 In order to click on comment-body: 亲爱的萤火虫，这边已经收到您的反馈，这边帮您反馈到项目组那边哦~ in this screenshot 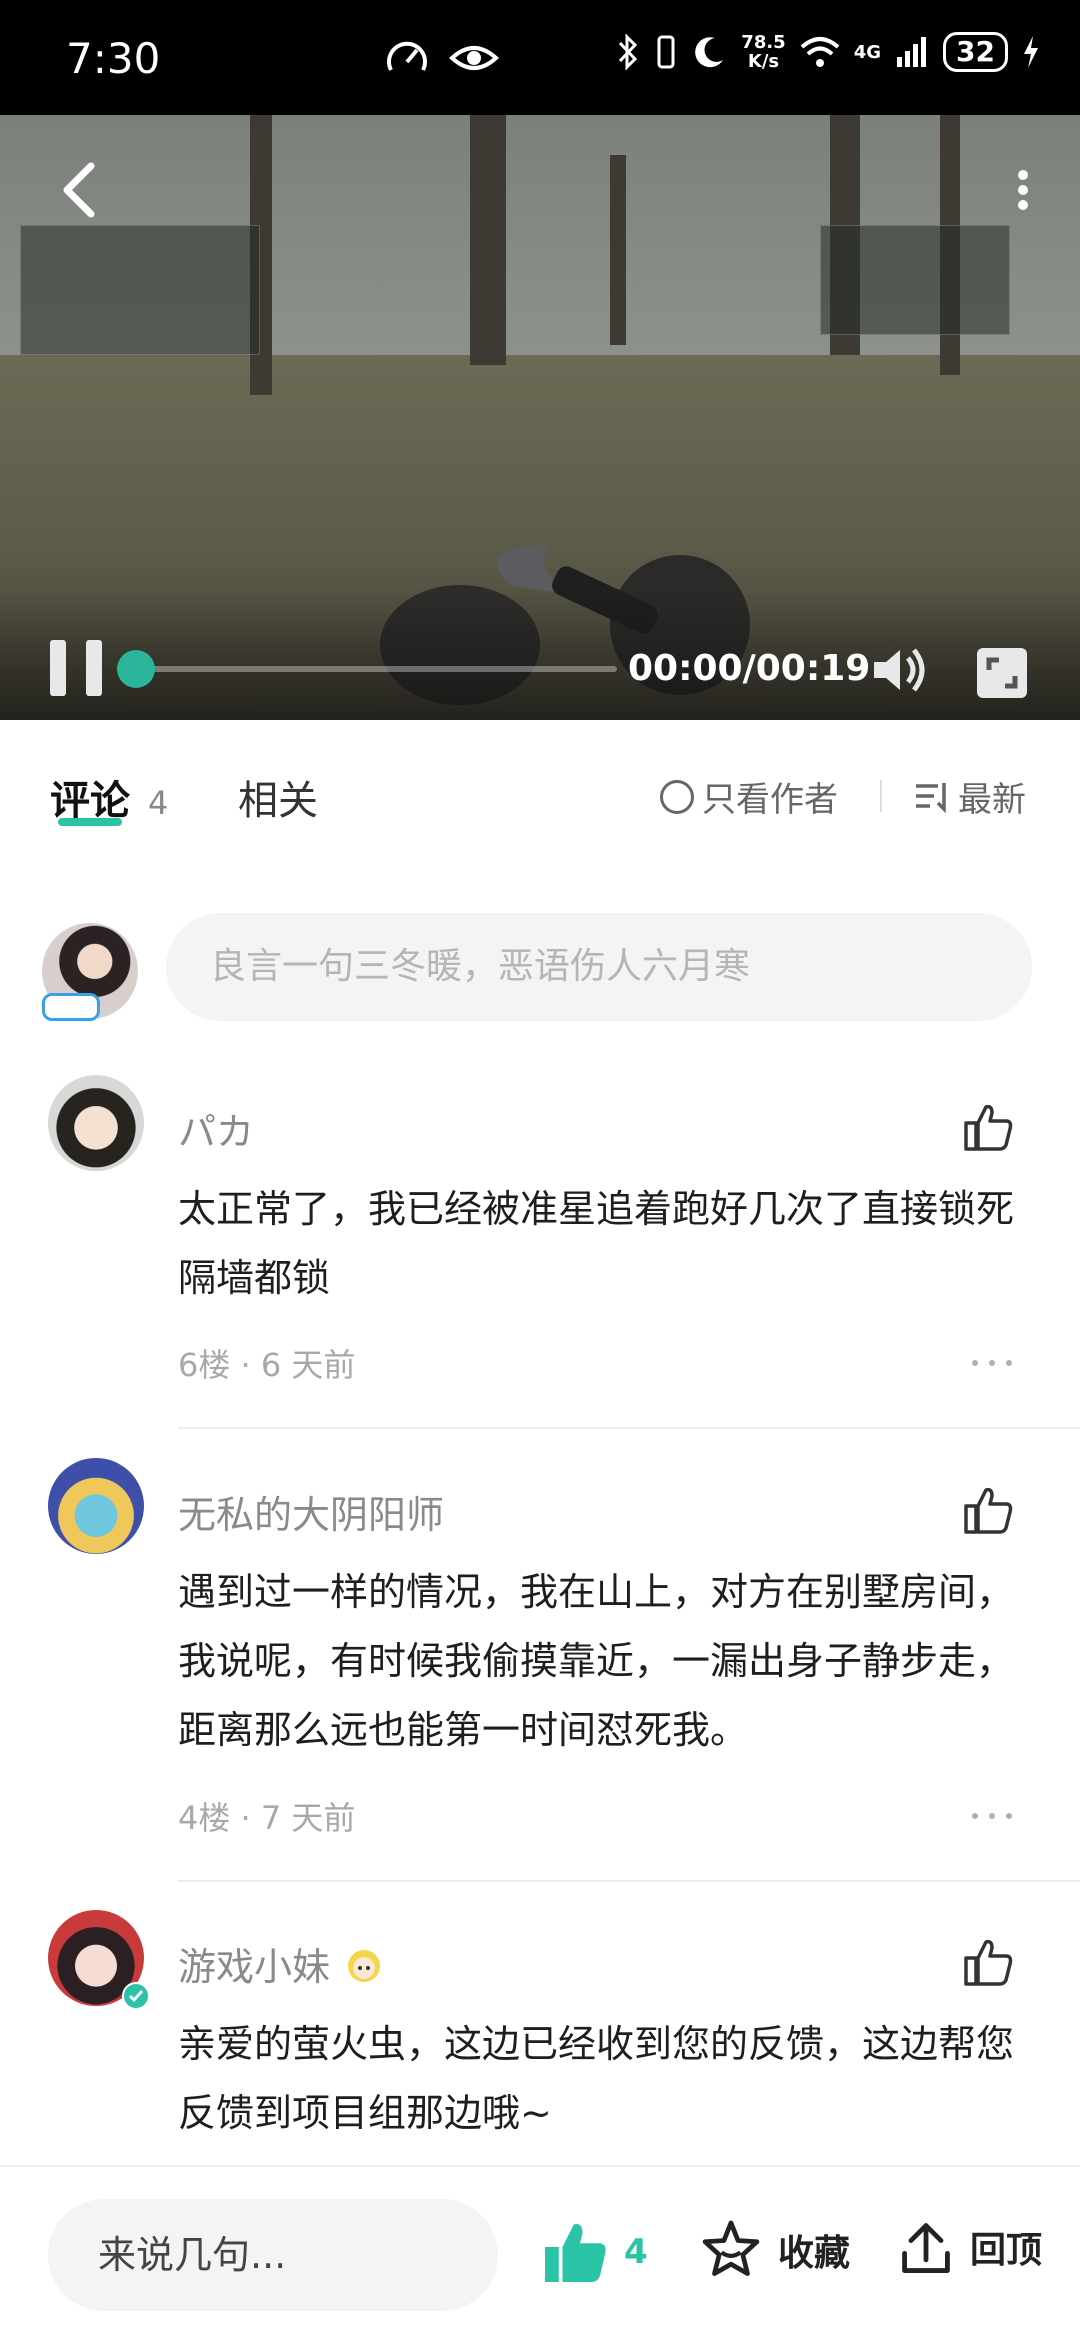, I will do `click(596, 2078)`.